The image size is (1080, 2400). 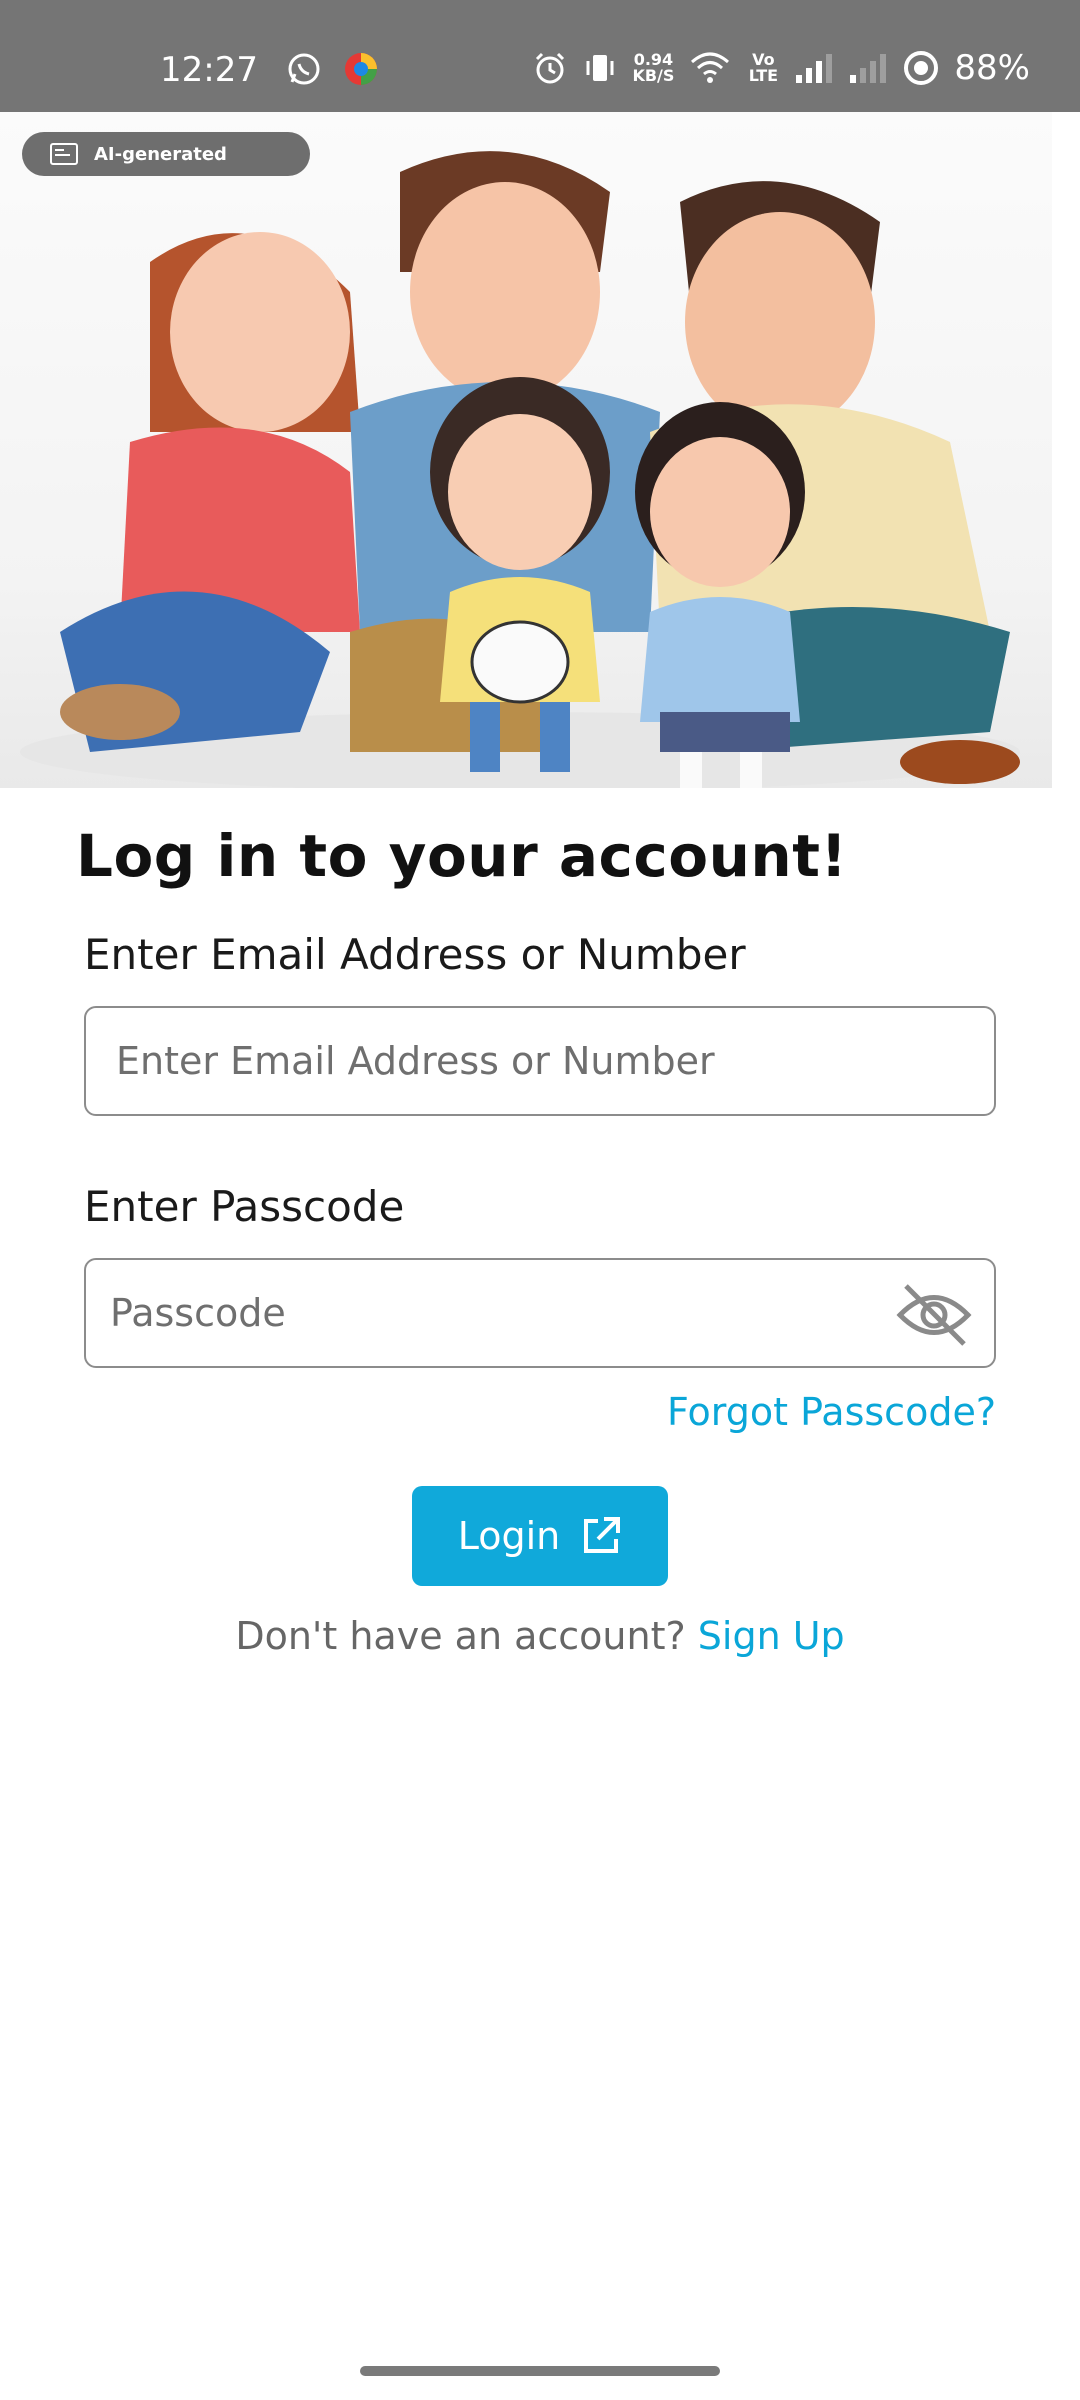 What do you see at coordinates (781, 68) in the screenshot?
I see `system-status-icons: 0.94 KB/S Vo LTE 88%` at bounding box center [781, 68].